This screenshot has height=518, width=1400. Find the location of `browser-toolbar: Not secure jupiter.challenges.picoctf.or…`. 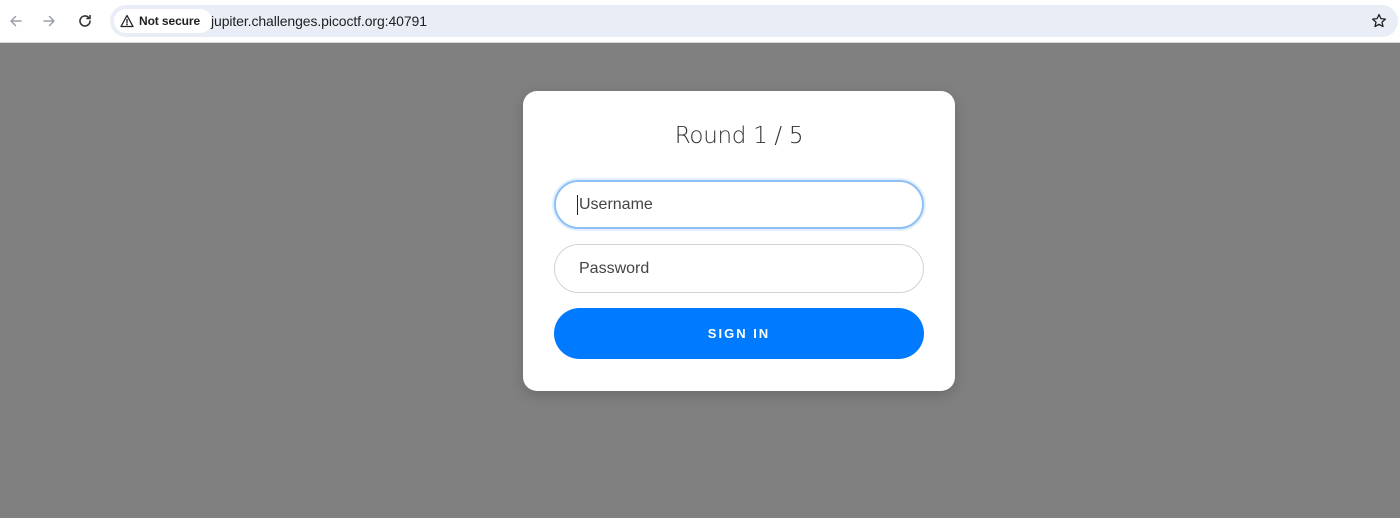

browser-toolbar: Not secure jupiter.challenges.picoctf.or… is located at coordinates (700, 21).